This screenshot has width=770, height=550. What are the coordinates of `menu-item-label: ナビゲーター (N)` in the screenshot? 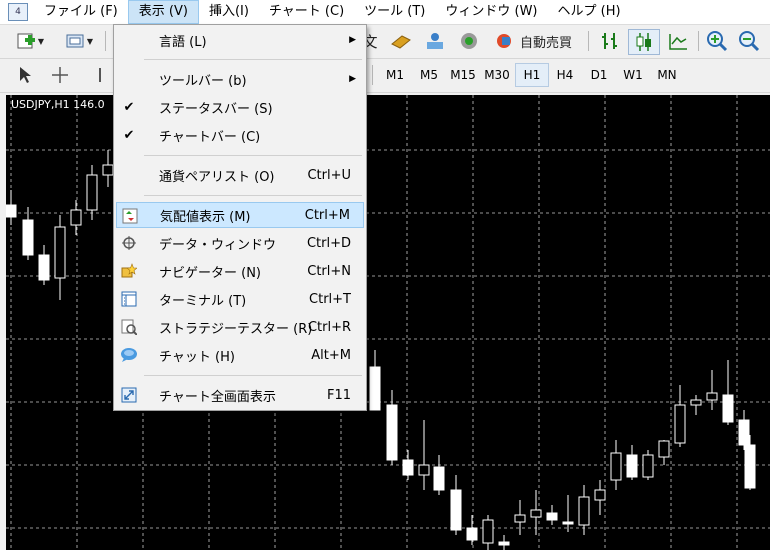 It's located at (210, 273).